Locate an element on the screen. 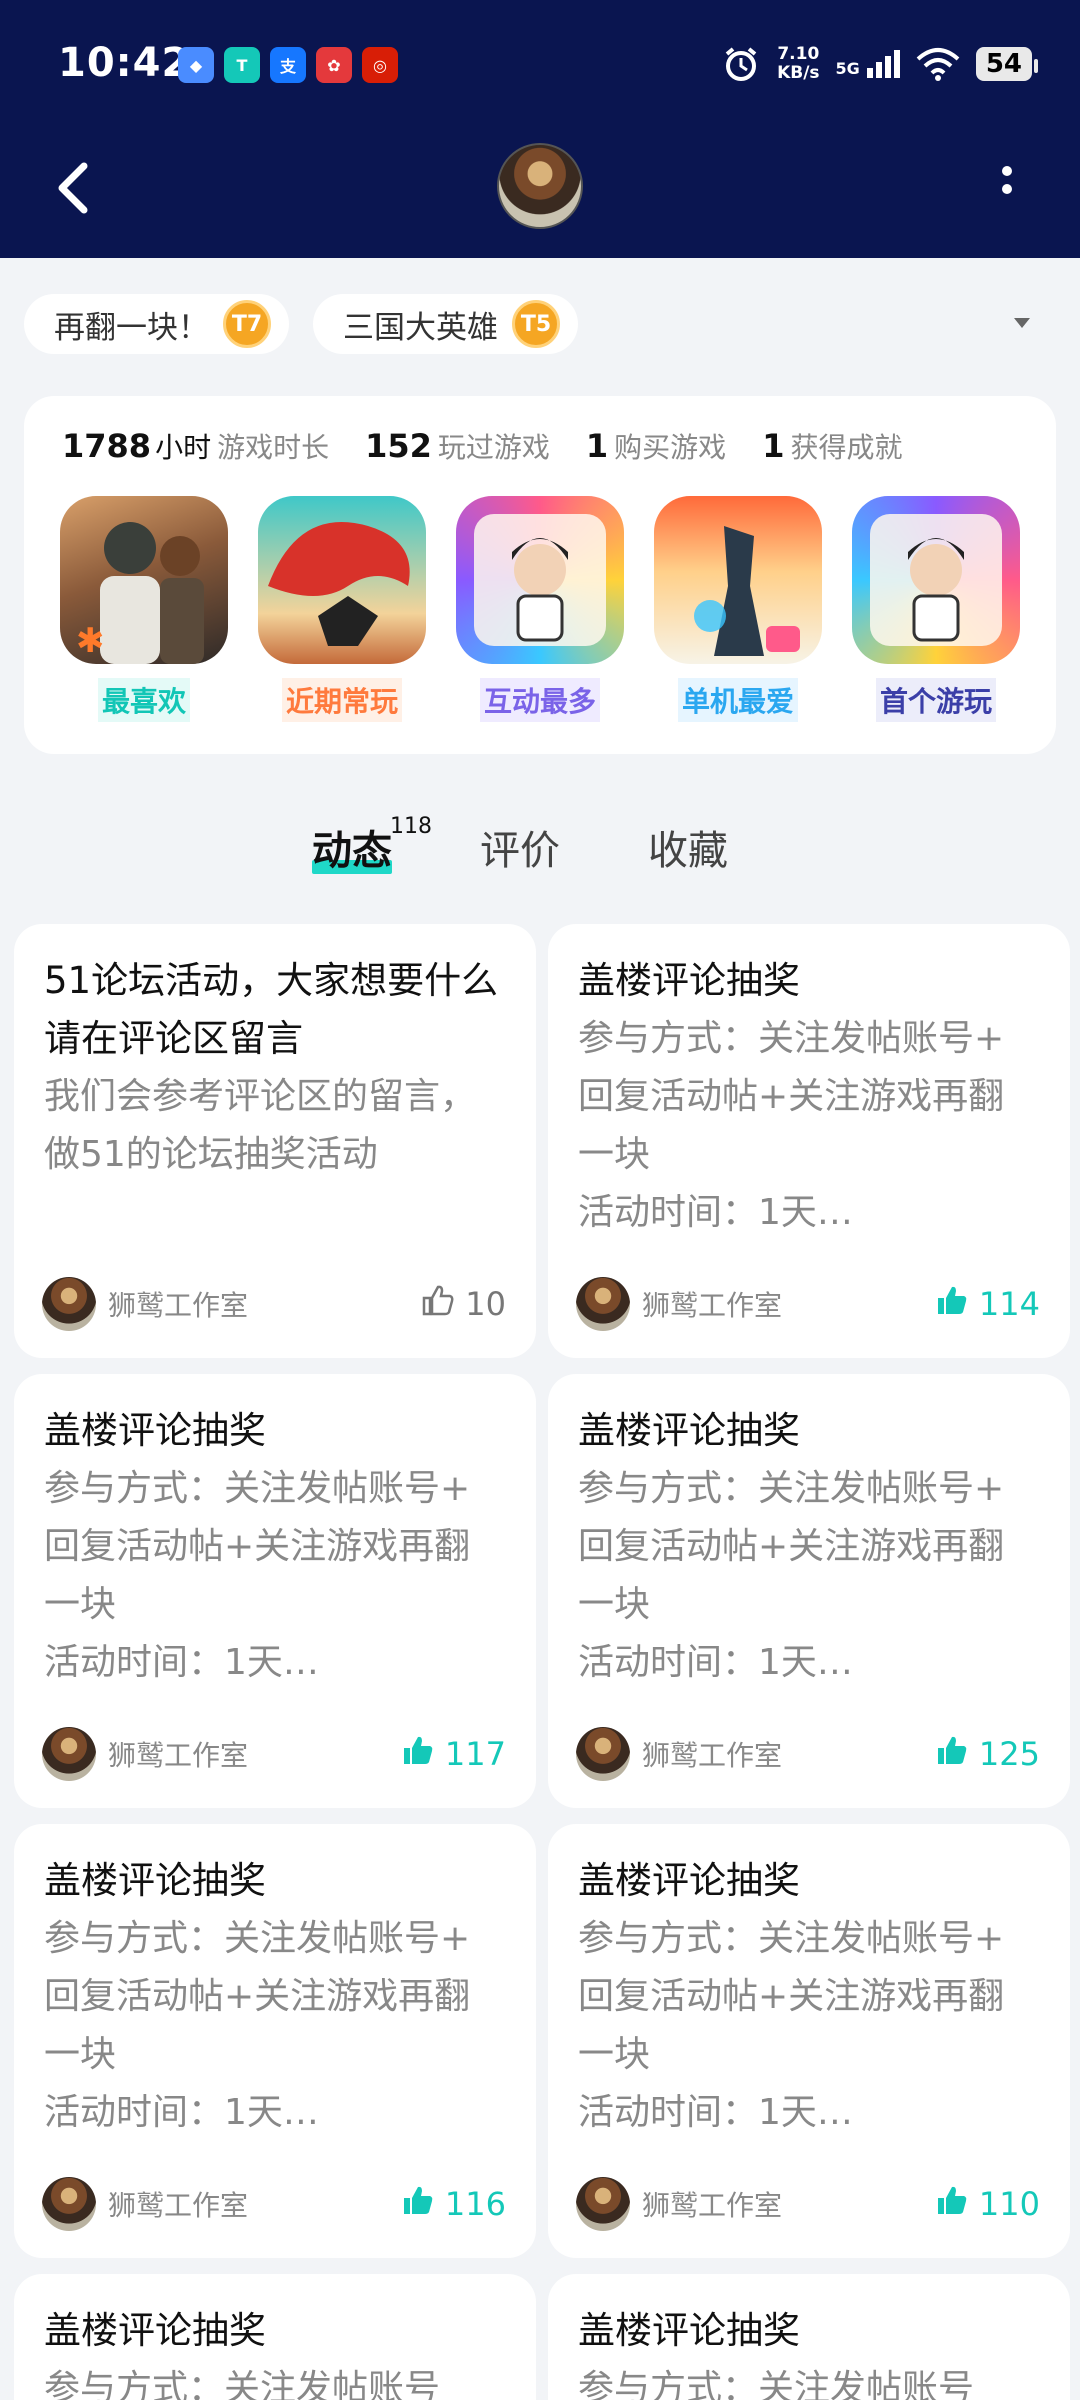 The width and height of the screenshot is (1080, 2400). post-title: 51论坛活动，大家想要什么请在评论区留言 is located at coordinates (271, 1009).